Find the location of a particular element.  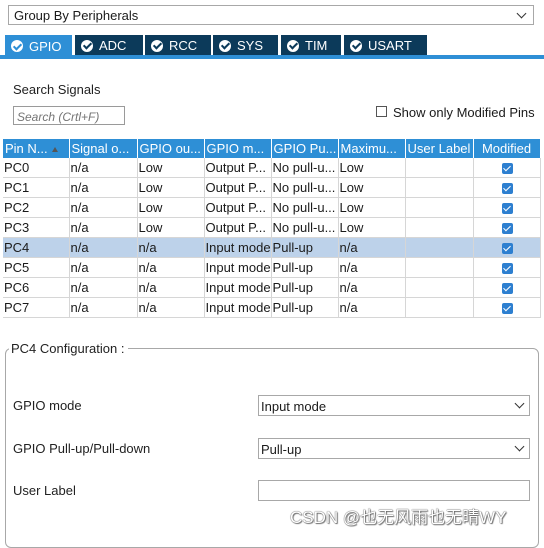

search-input is located at coordinates (69, 115).